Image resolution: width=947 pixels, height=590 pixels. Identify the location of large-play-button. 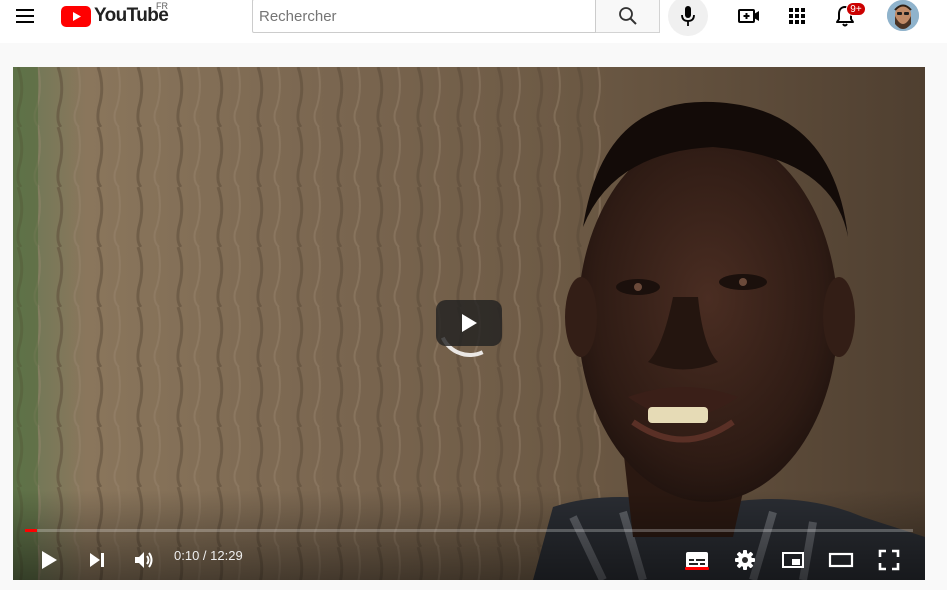
(469, 323).